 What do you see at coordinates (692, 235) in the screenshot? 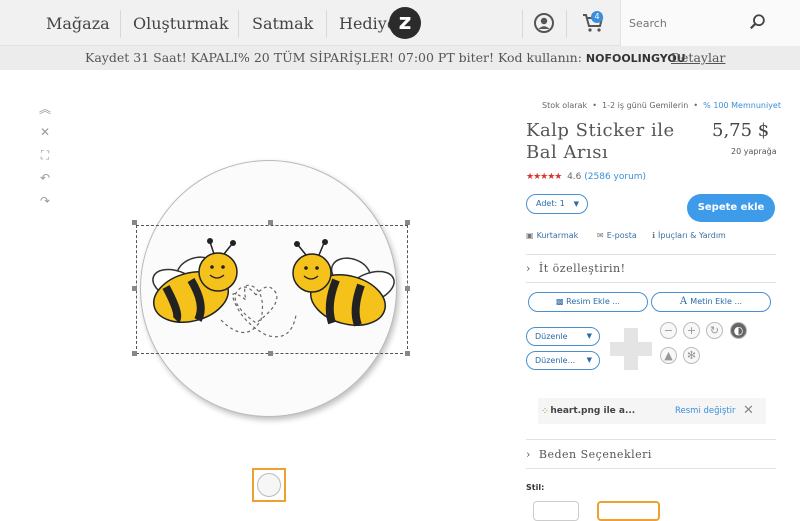
I see `tips-label: İpuçları & Yardım` at bounding box center [692, 235].